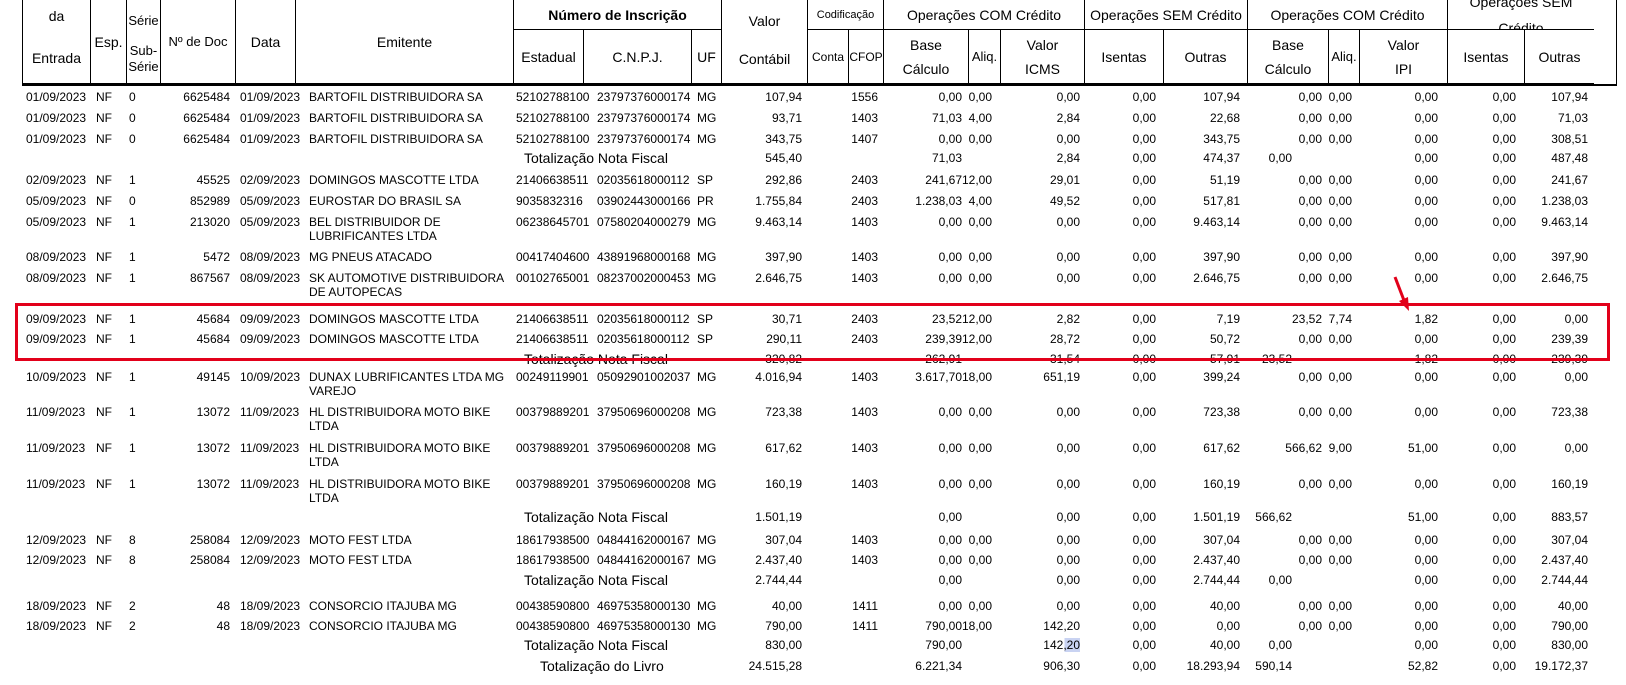  Describe the element at coordinates (1303, 448) in the screenshot. I see `cell-ipi-base: 566,62` at that location.